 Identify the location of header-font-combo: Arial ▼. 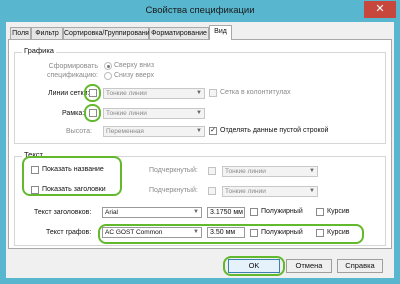
(152, 212).